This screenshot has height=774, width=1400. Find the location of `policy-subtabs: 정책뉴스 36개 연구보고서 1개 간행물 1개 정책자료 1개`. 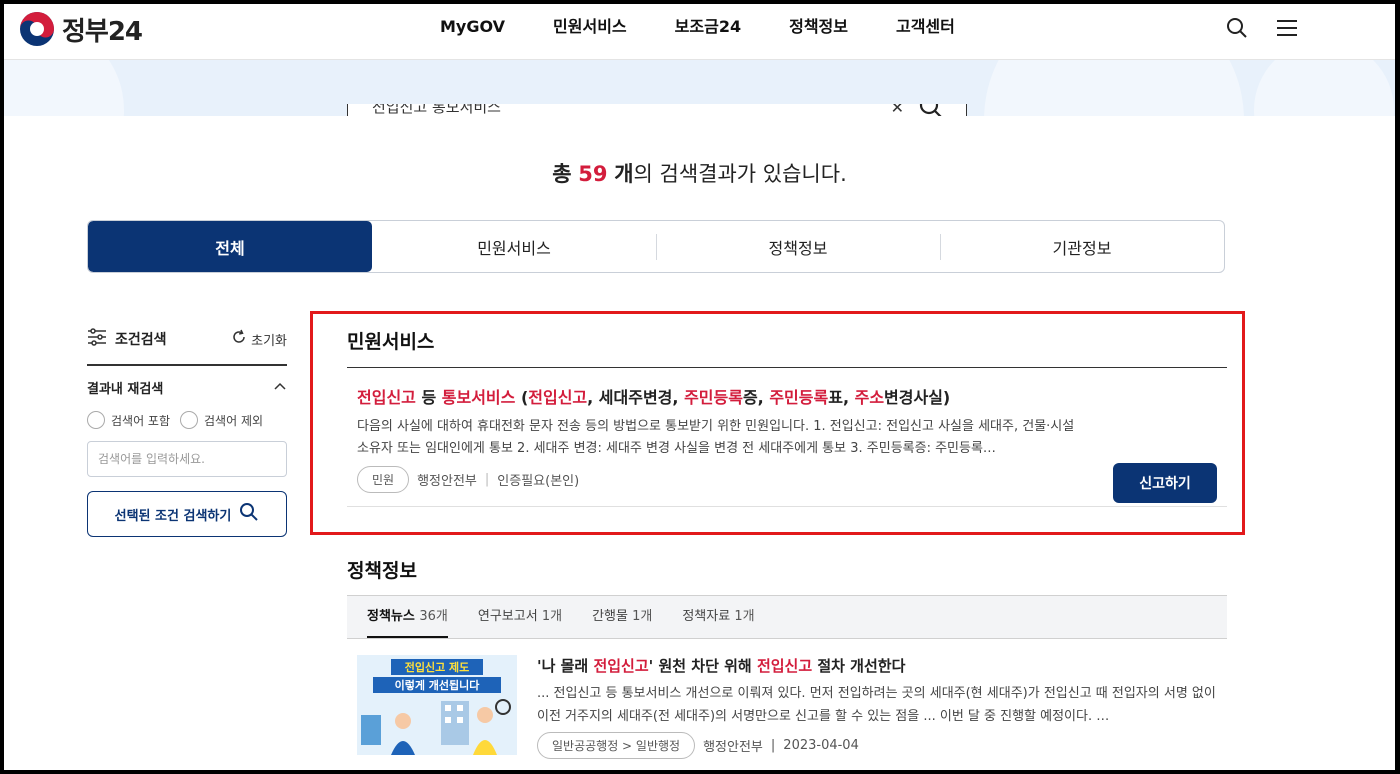

policy-subtabs: 정책뉴스 36개 연구보고서 1개 간행물 1개 정책자료 1개 is located at coordinates (787, 617).